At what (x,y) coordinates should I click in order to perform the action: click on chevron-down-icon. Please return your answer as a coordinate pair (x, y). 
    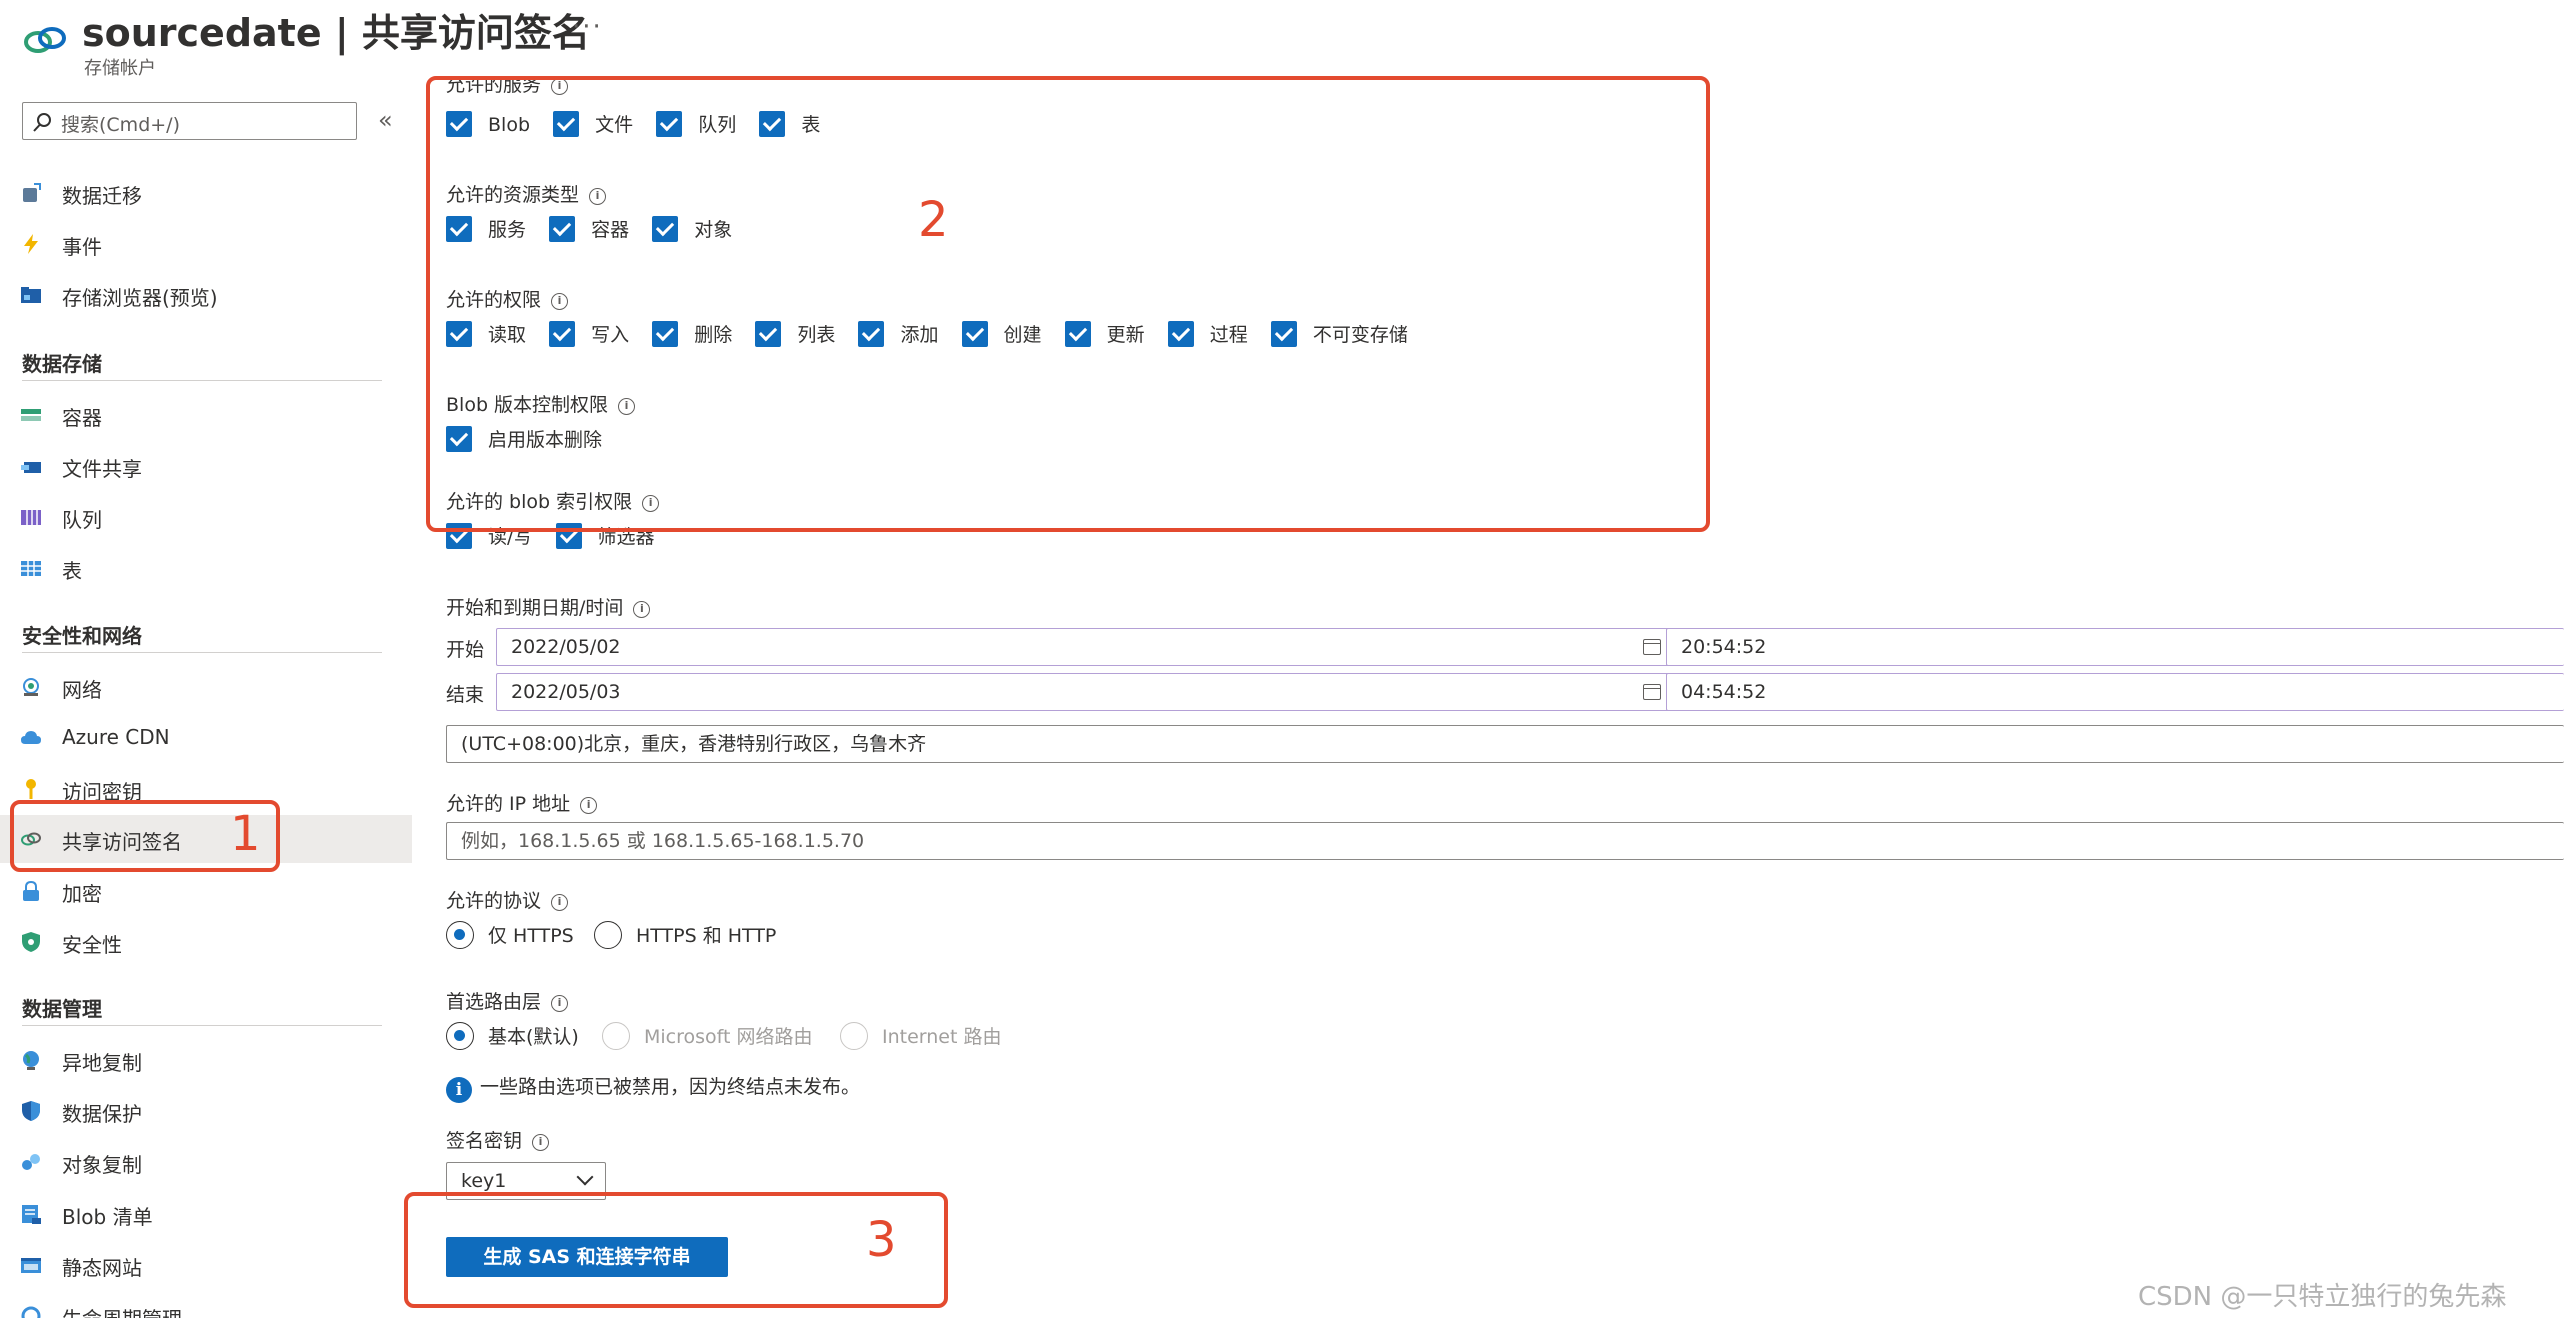
    Looking at the image, I should click on (585, 1177).